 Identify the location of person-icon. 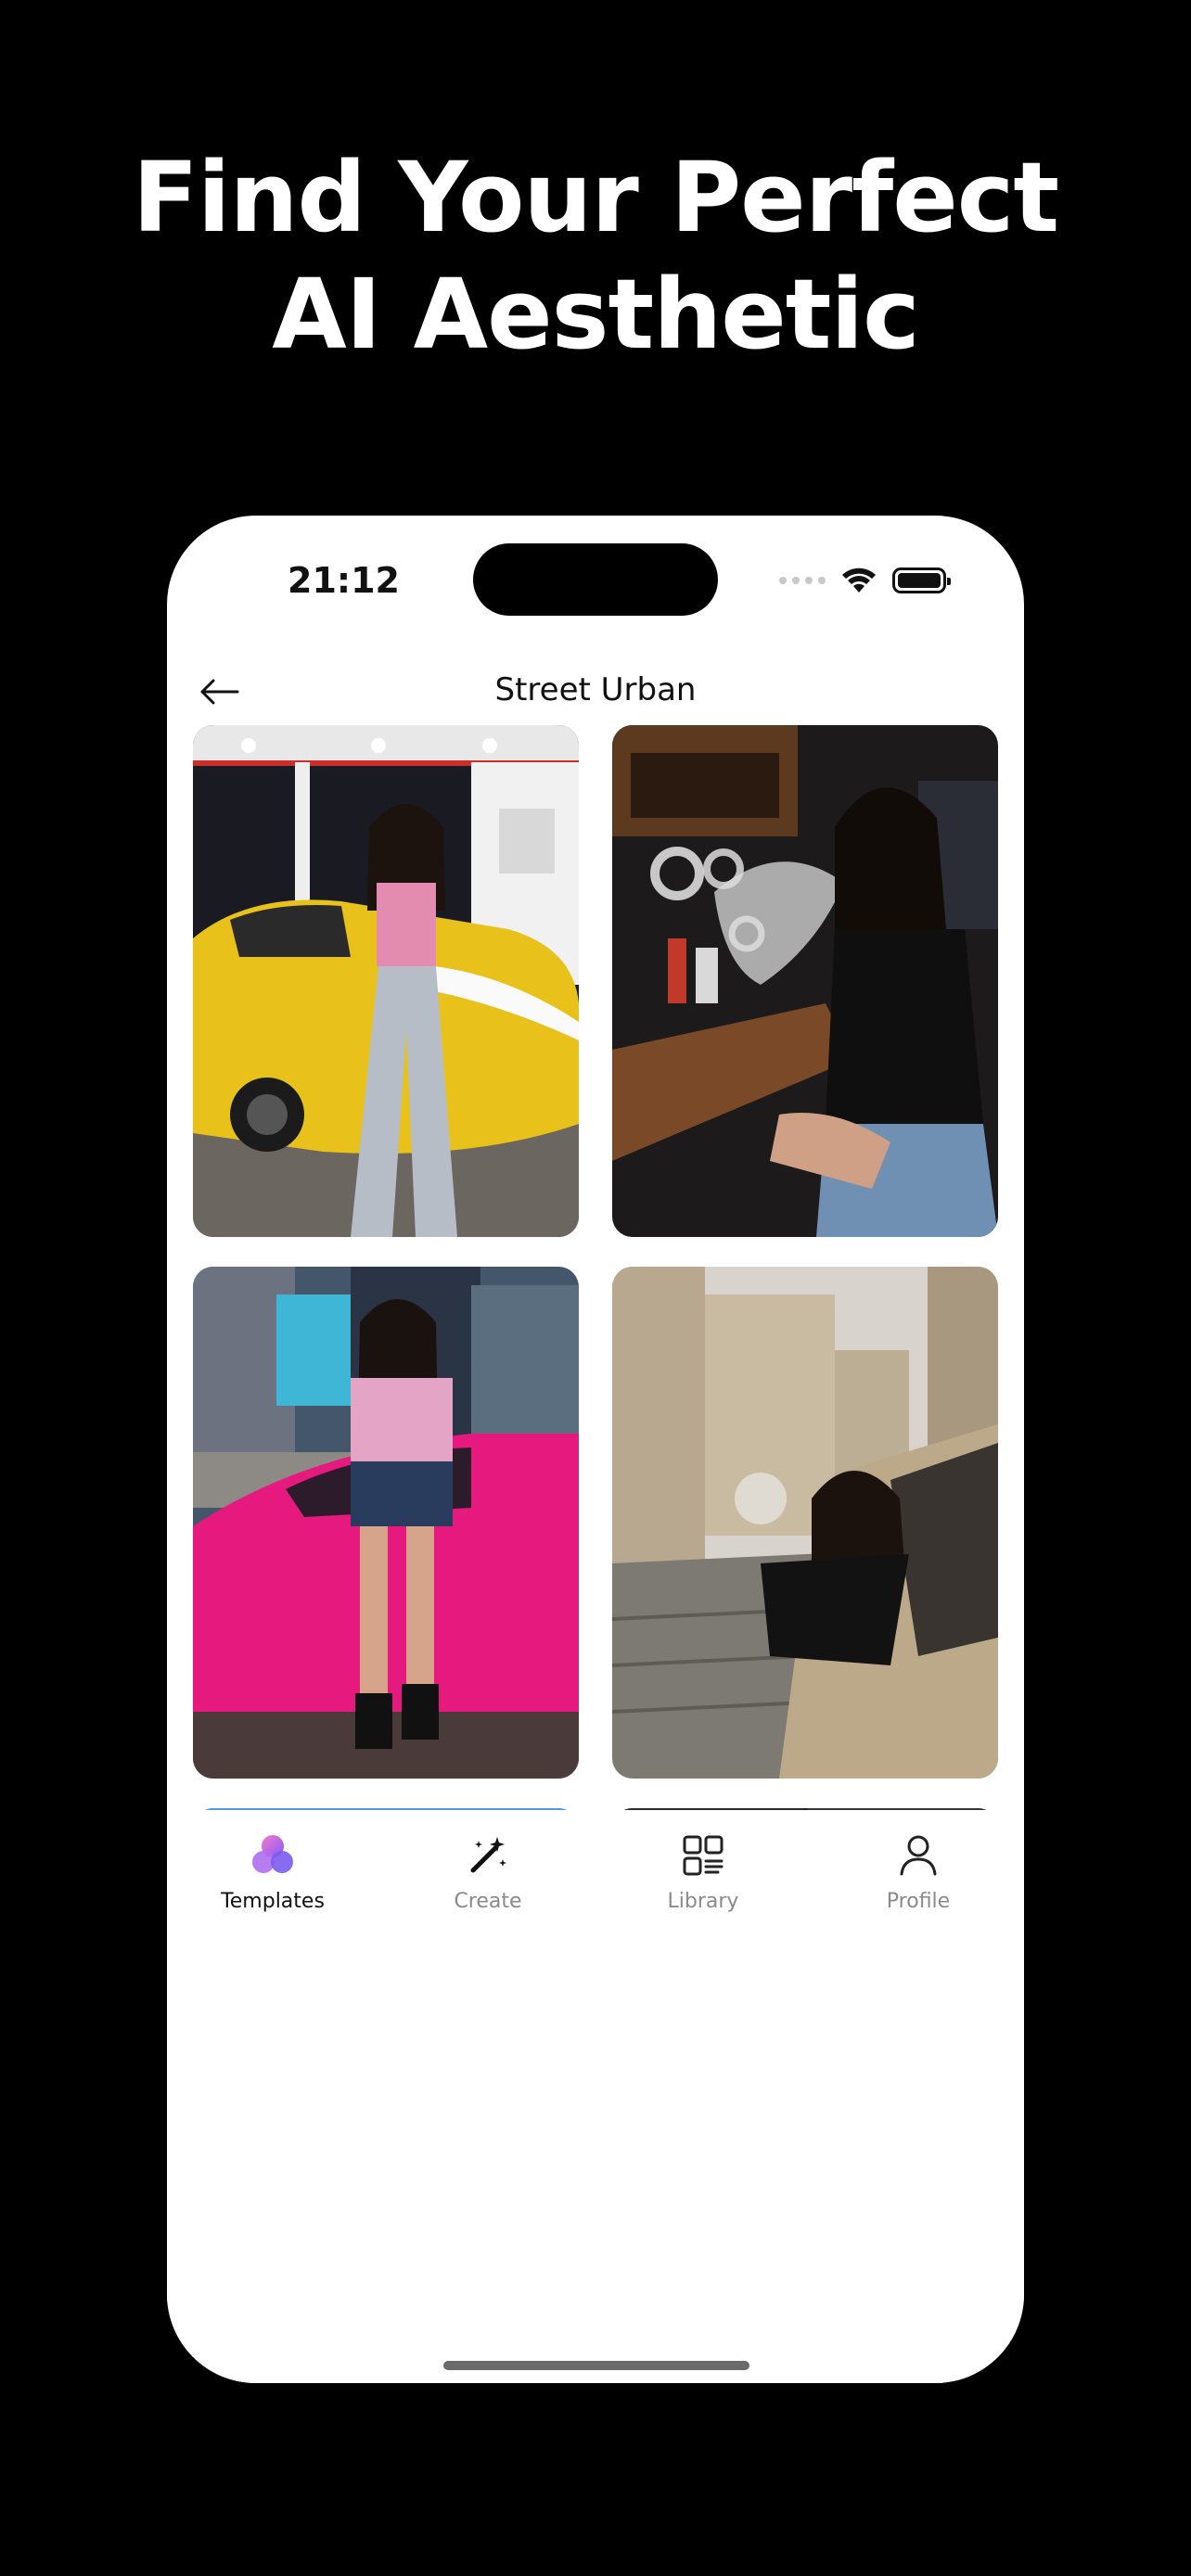
(918, 1855).